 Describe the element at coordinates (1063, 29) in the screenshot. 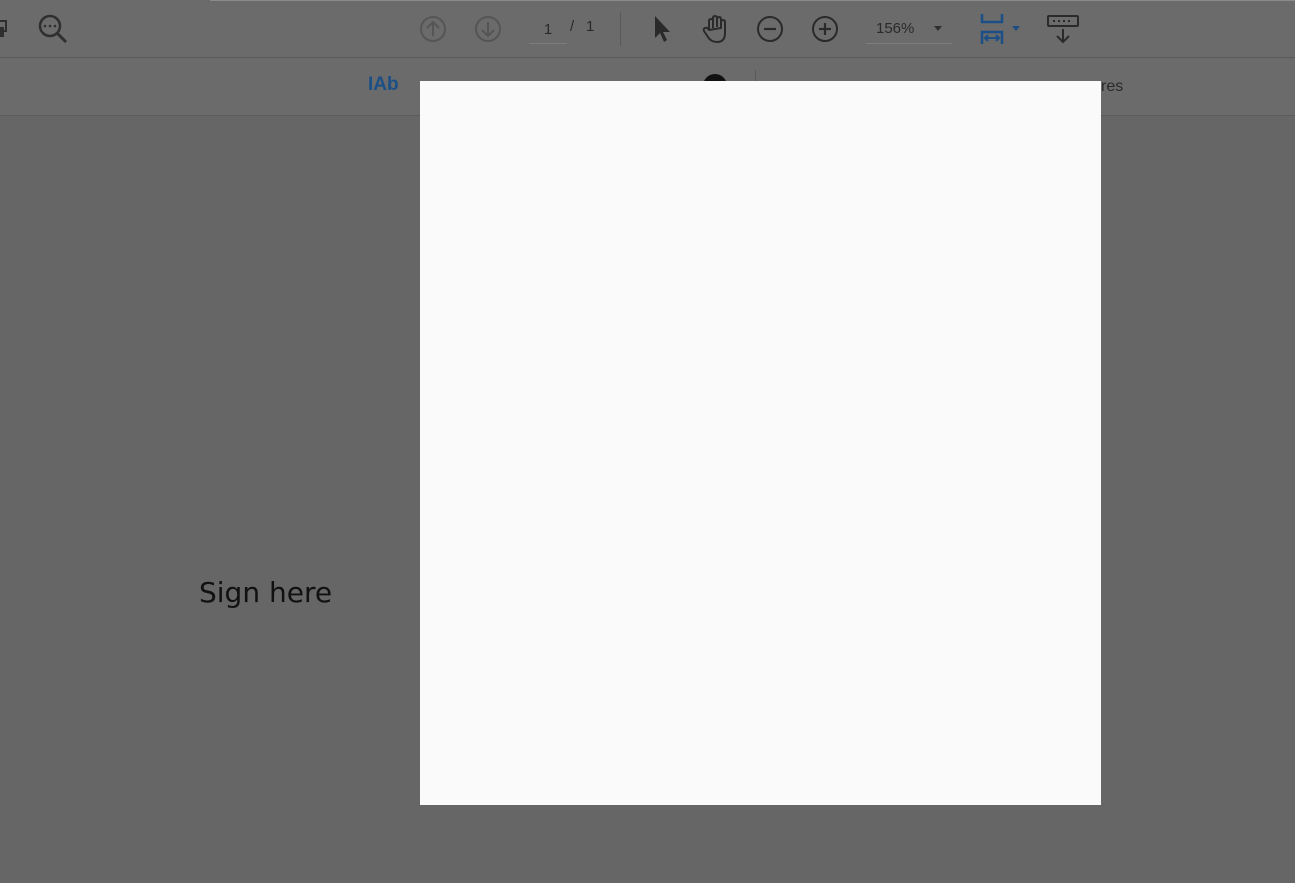

I see `keyboard-icon` at that location.